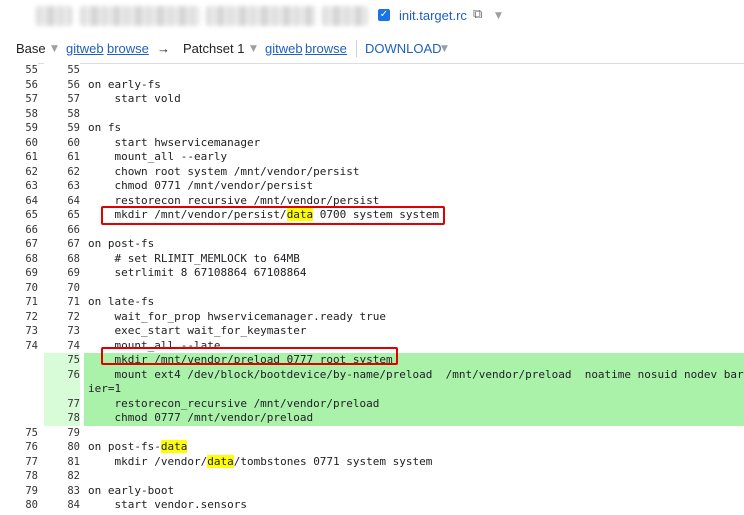 The image size is (744, 515). Describe the element at coordinates (19, 490) in the screenshot. I see `left-line-number: 79` at that location.